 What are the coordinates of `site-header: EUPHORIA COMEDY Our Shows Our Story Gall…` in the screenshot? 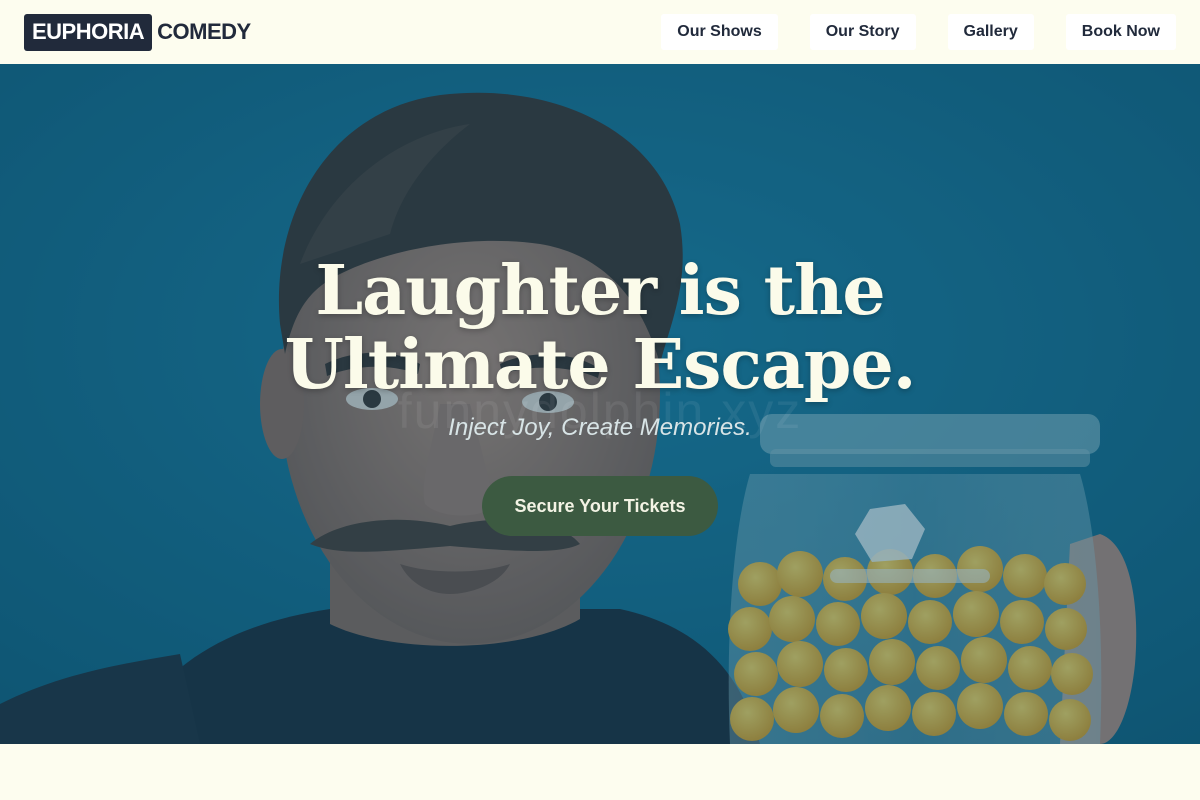 It's located at (600, 32).